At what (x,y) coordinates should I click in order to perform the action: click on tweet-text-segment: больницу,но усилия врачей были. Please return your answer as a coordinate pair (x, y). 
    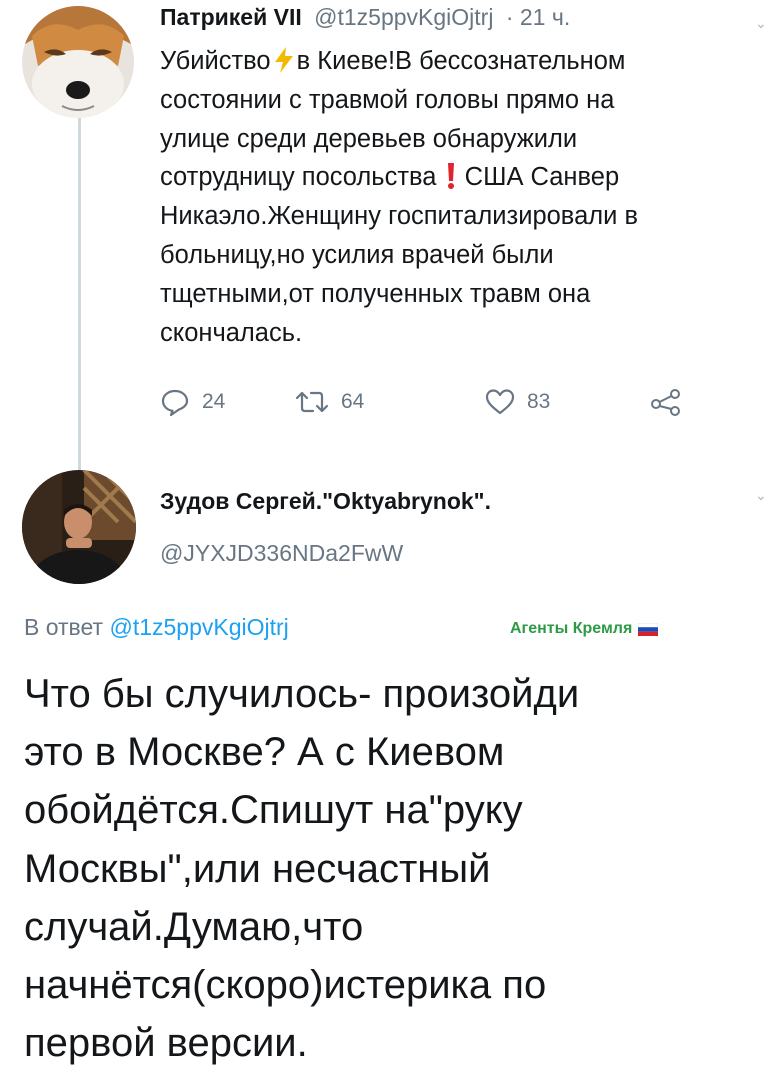
    Looking at the image, I should click on (357, 254).